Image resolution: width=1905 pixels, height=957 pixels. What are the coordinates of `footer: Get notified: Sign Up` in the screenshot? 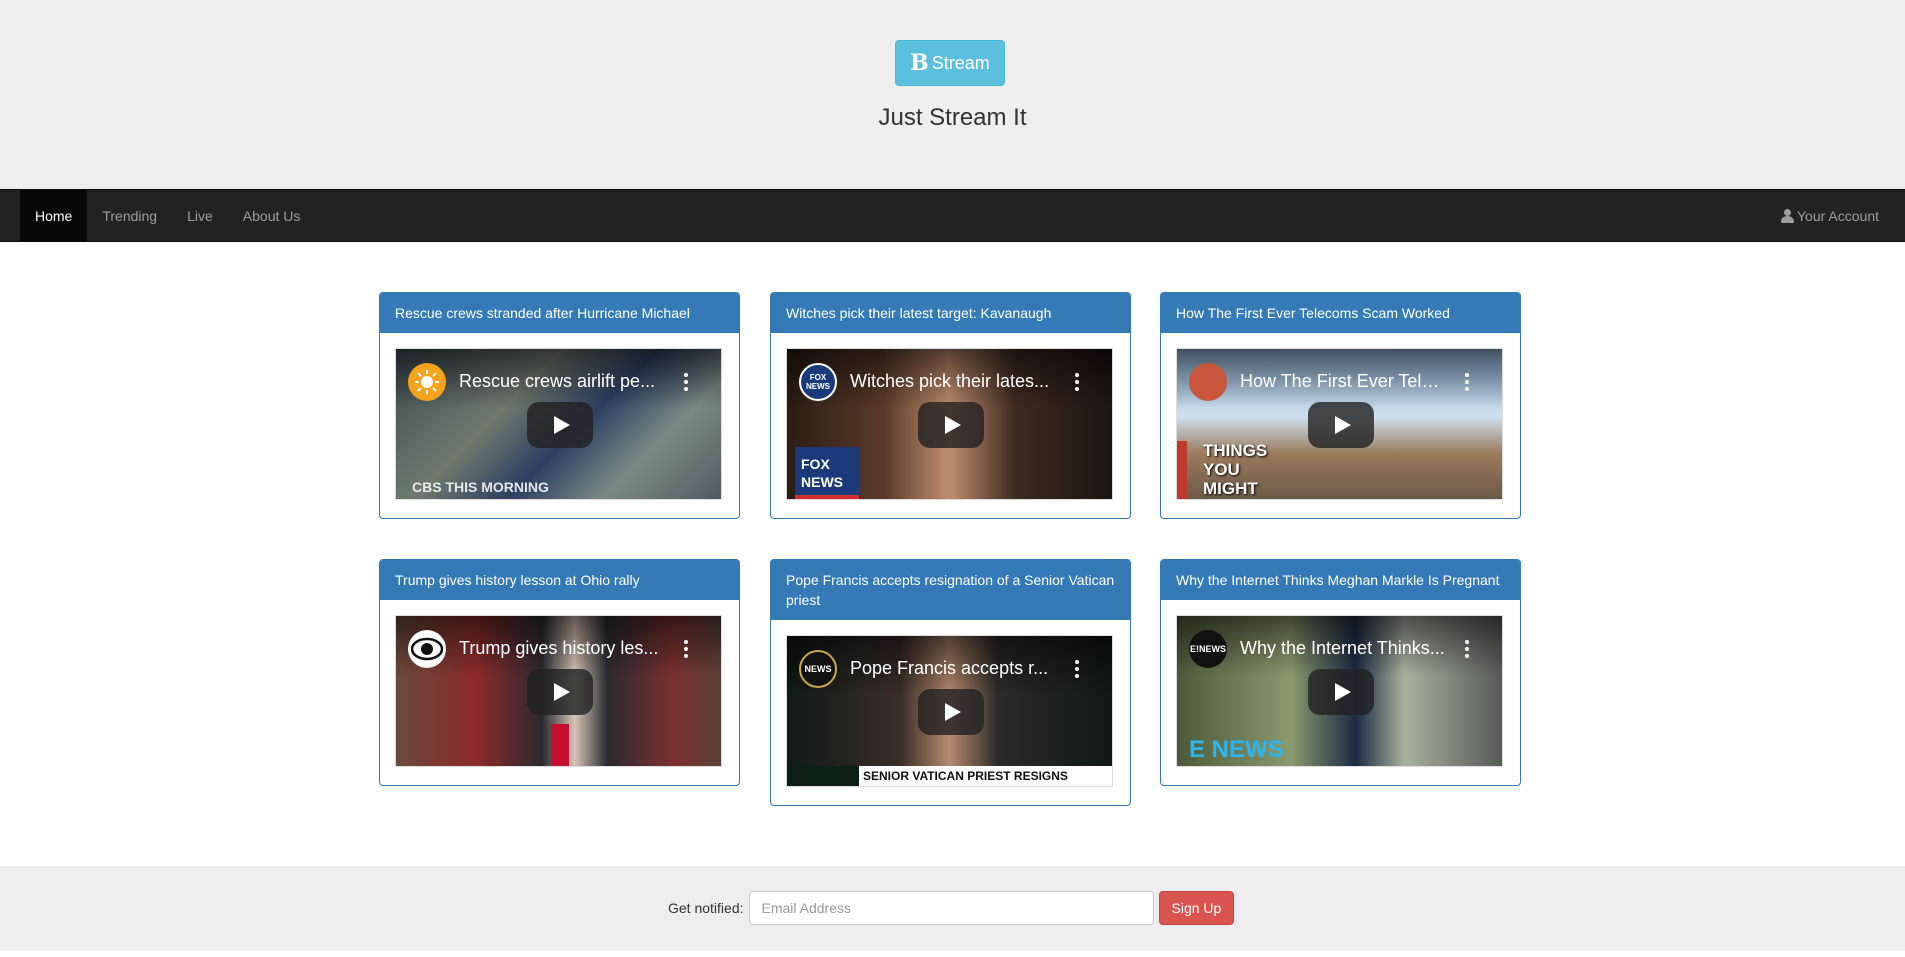 It's located at (952, 908).